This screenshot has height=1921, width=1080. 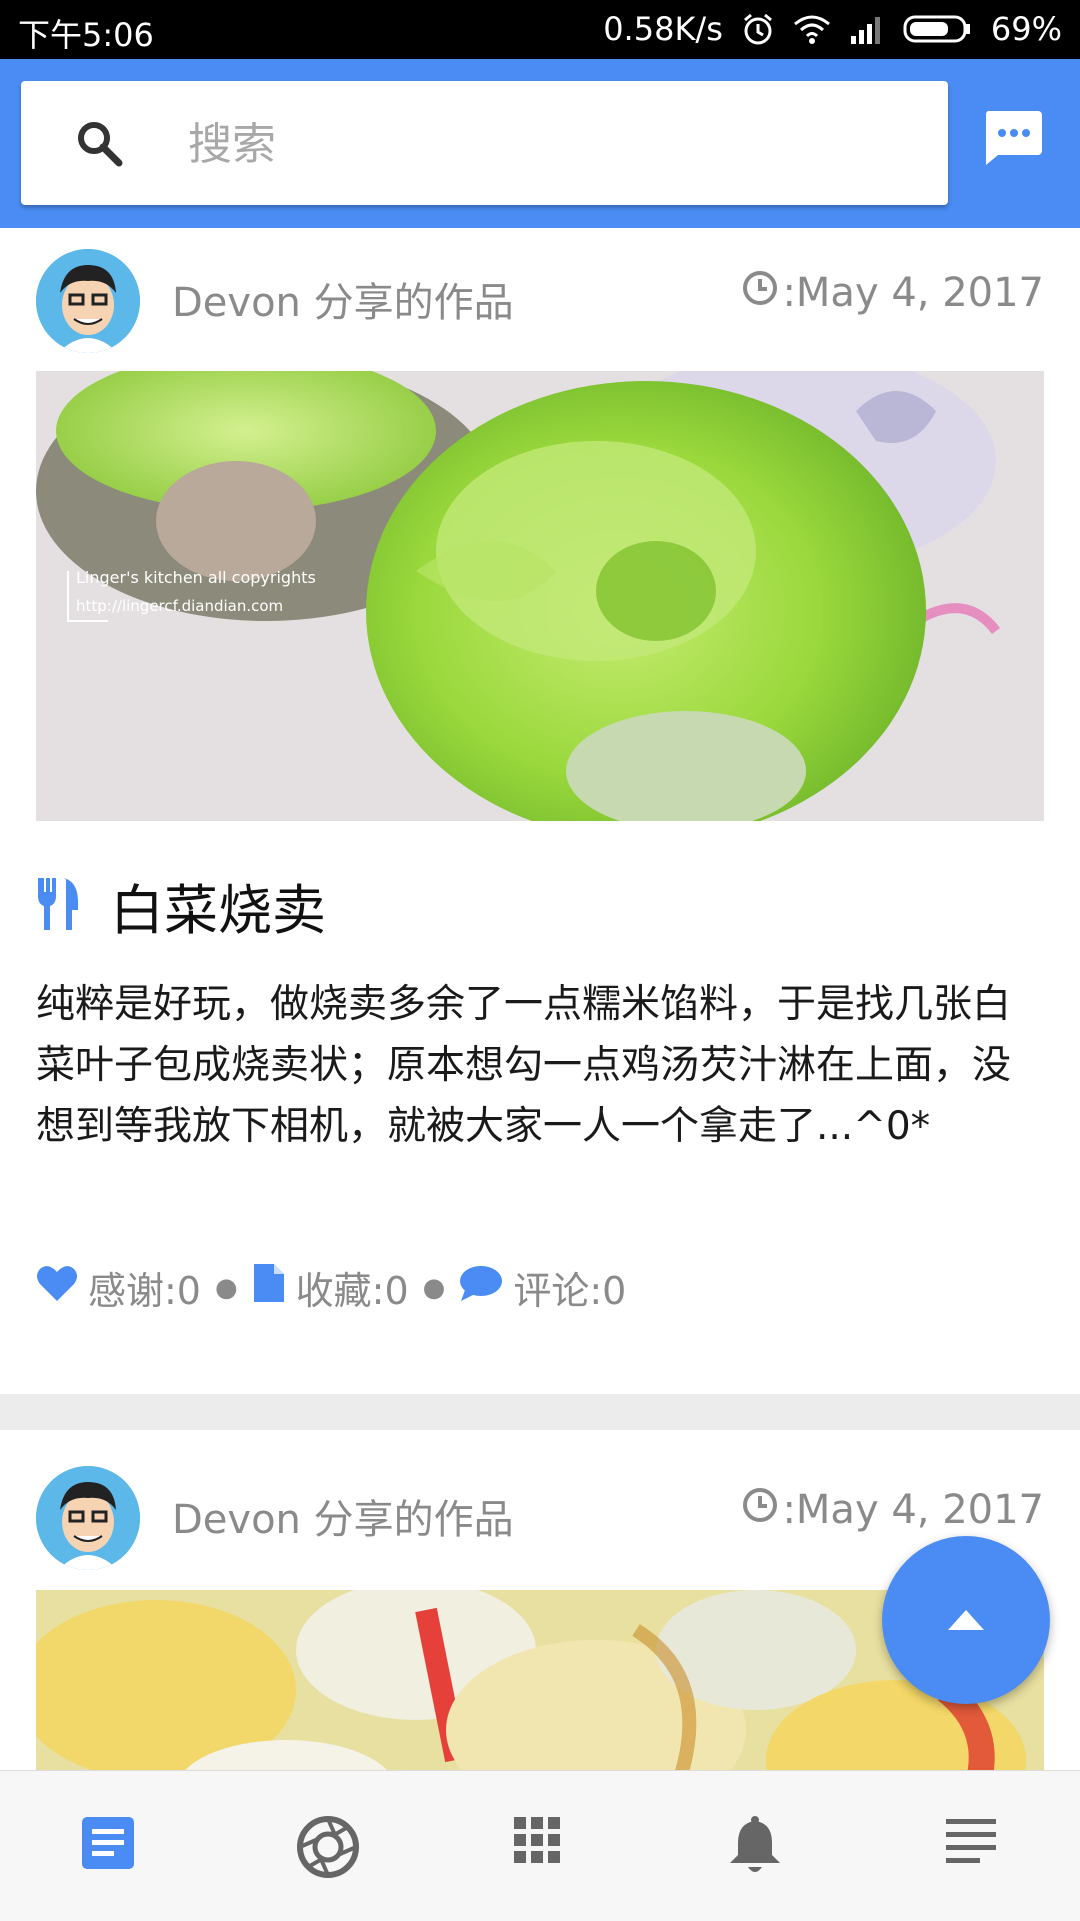 I want to click on post-stats: 感谢:0 ● 收藏:0 ● 评论:0, so click(x=331, y=1287).